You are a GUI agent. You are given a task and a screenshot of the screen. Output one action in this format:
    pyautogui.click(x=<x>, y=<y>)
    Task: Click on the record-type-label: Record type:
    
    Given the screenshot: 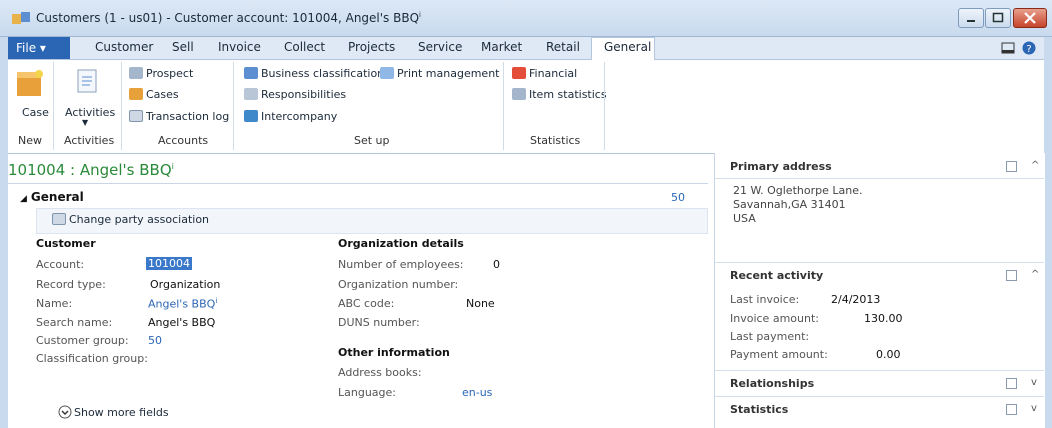 What is the action you would take?
    pyautogui.click(x=71, y=284)
    